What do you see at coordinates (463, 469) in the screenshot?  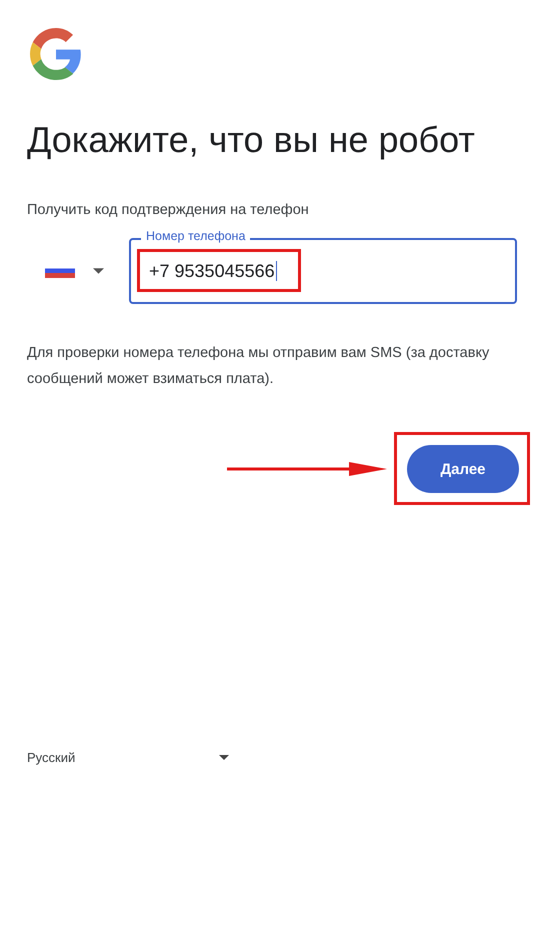 I see `next-button: Далее` at bounding box center [463, 469].